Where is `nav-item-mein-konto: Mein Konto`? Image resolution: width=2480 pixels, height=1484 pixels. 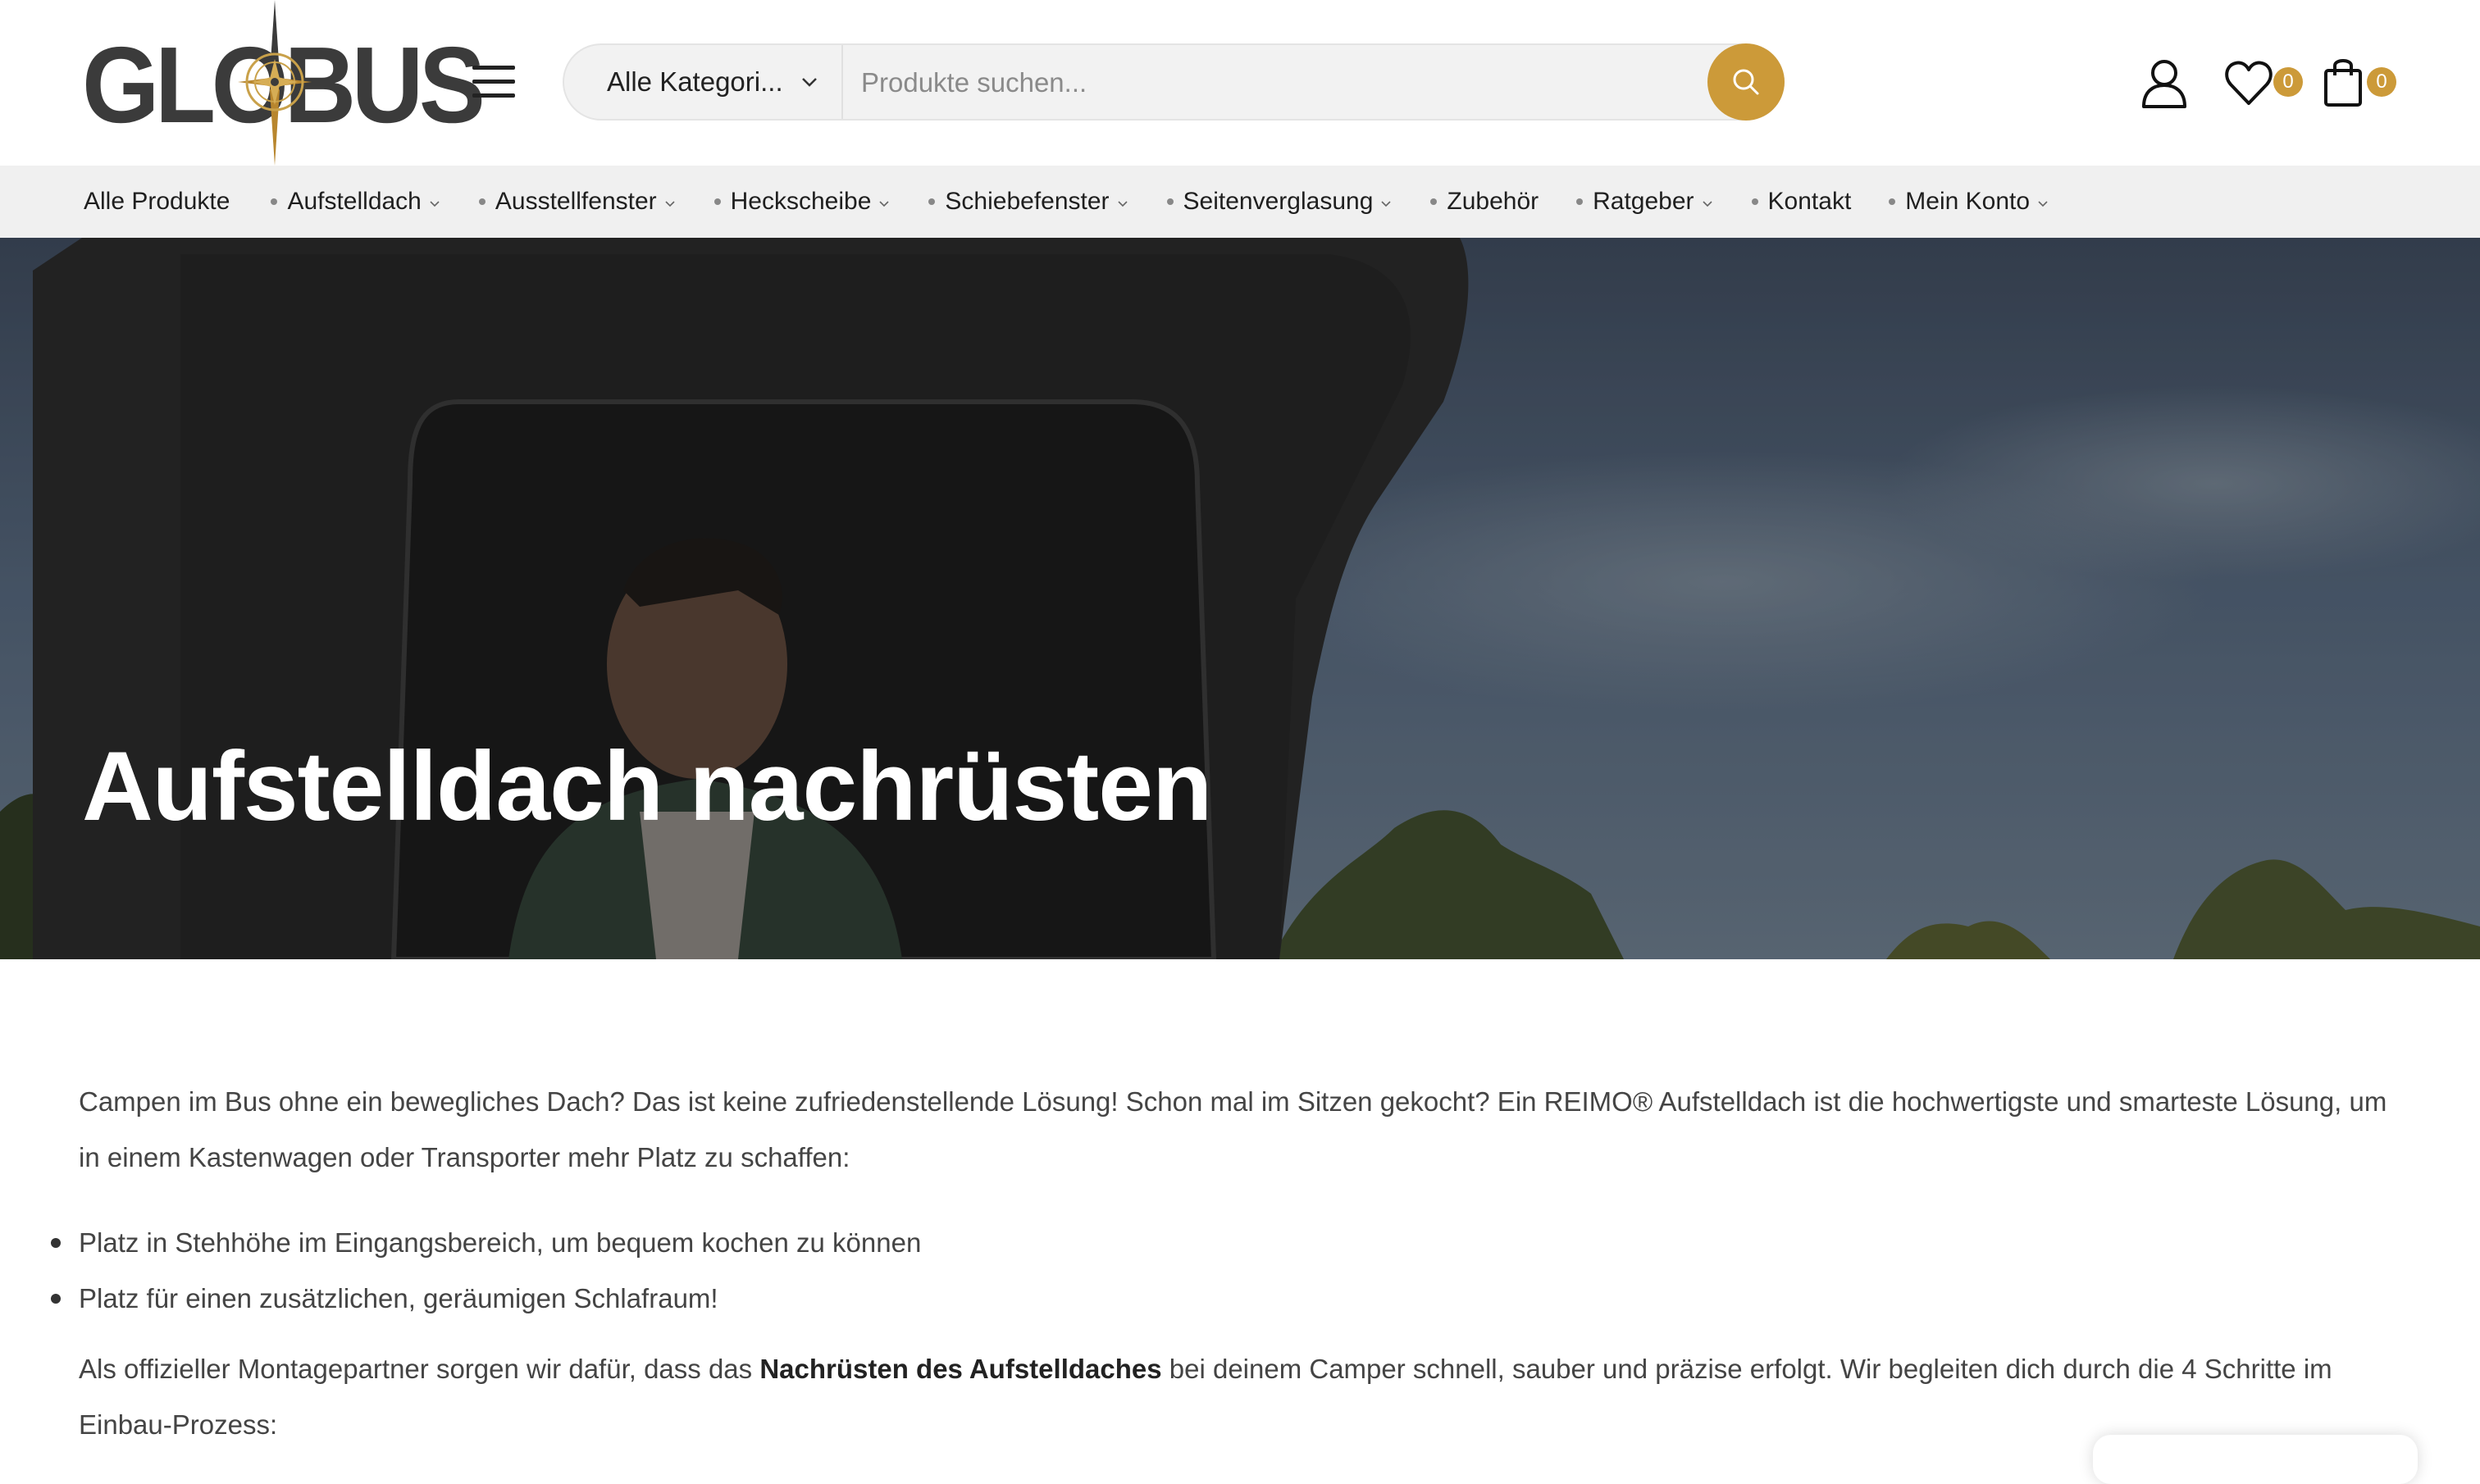
nav-item-mein-konto: Mein Konto is located at coordinates (1969, 202).